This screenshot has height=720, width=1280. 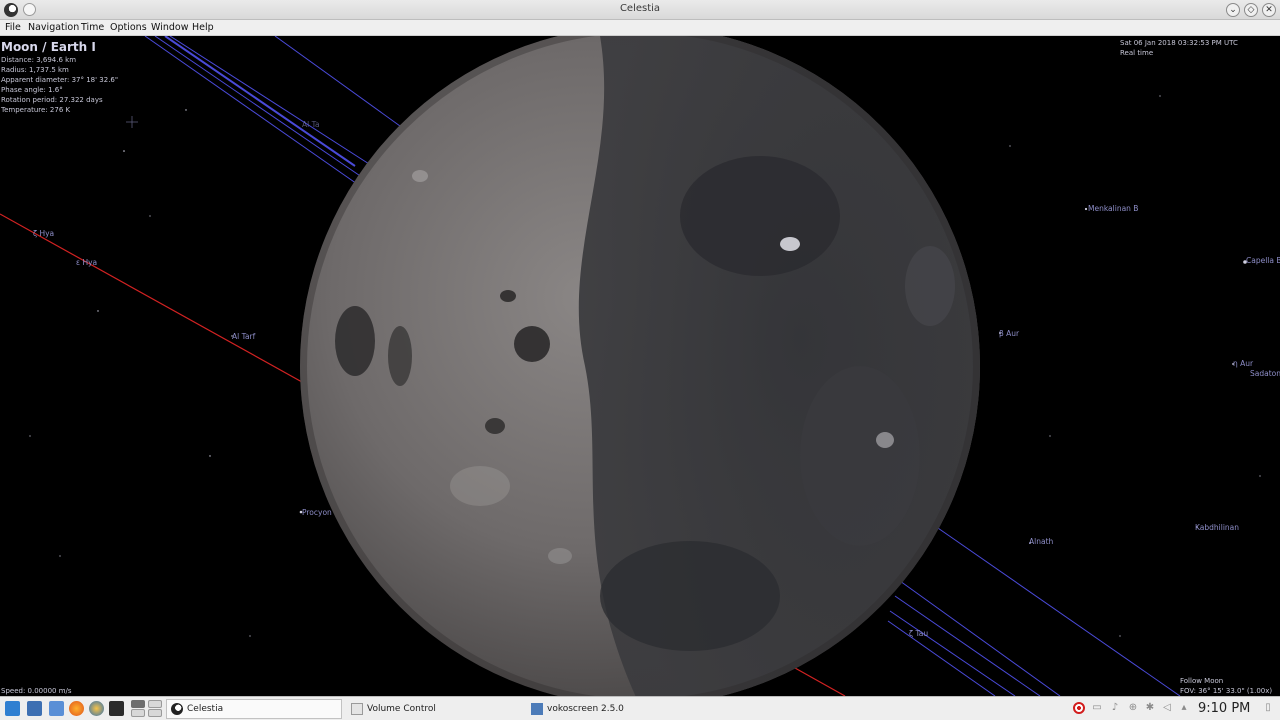 What do you see at coordinates (43, 233) in the screenshot?
I see `label-zeta-hya: ζ Hya` at bounding box center [43, 233].